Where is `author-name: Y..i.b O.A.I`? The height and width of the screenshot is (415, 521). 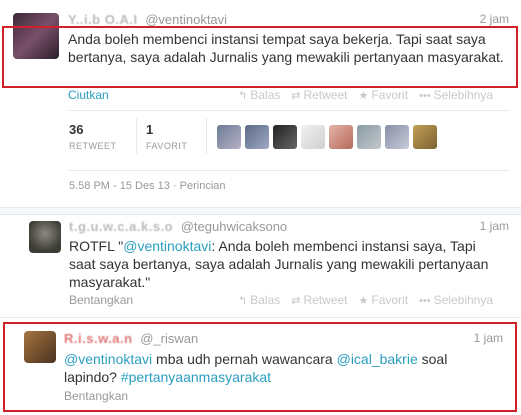
author-name: Y..i.b O.A.I is located at coordinates (103, 19).